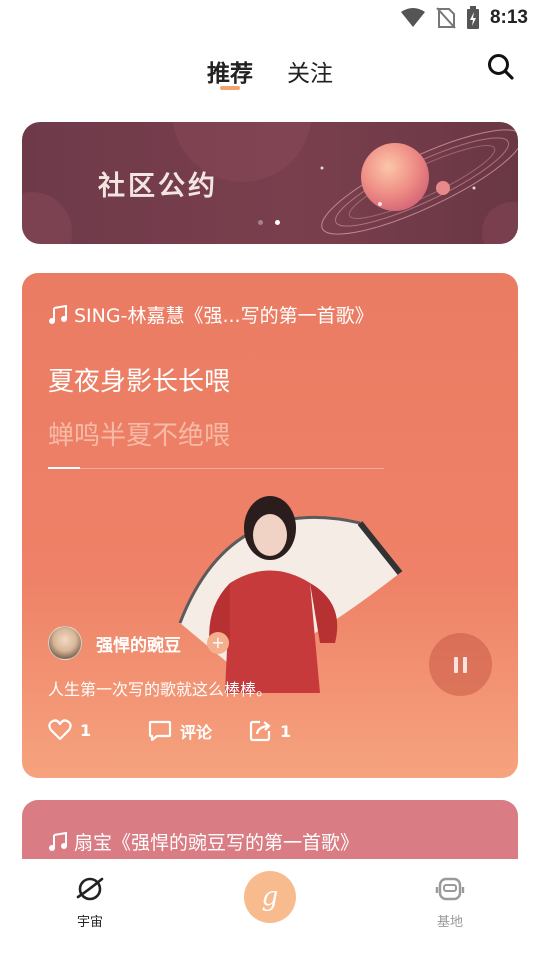  I want to click on song-title: SING-林嘉慧《强...写的第一首歌》, so click(224, 316).